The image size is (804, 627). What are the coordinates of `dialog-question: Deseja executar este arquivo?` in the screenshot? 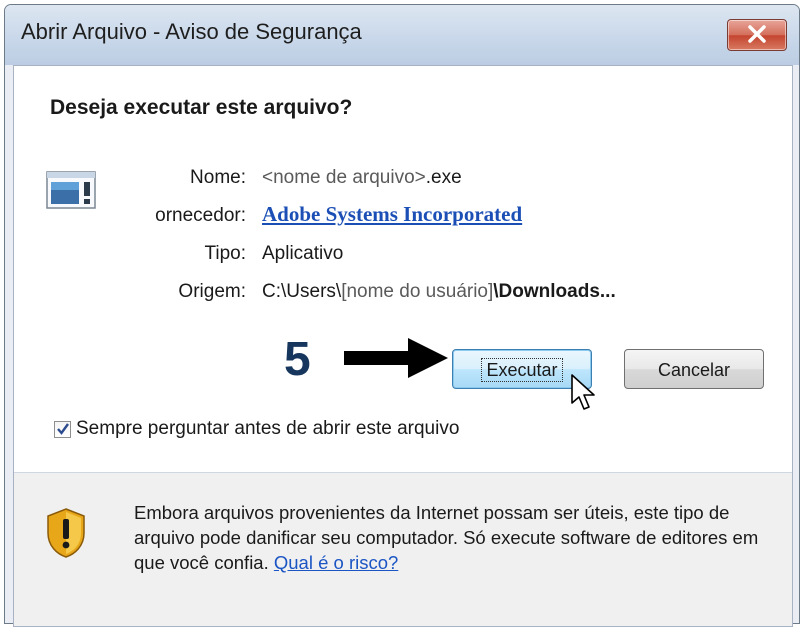 It's located at (201, 107).